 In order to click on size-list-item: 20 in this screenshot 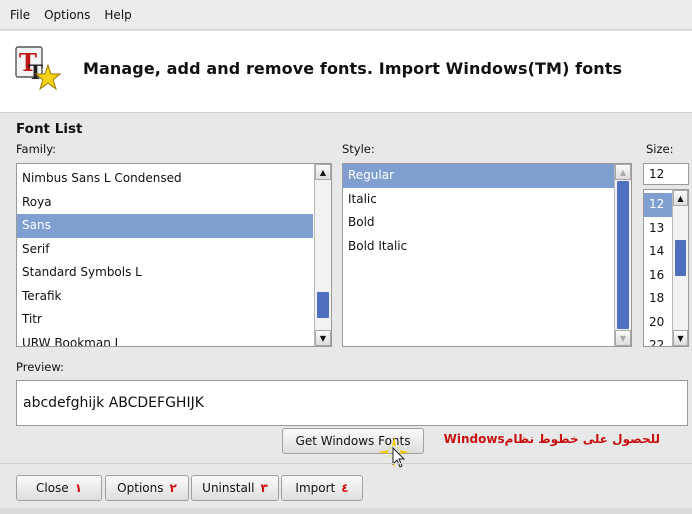, I will do `click(658, 323)`.